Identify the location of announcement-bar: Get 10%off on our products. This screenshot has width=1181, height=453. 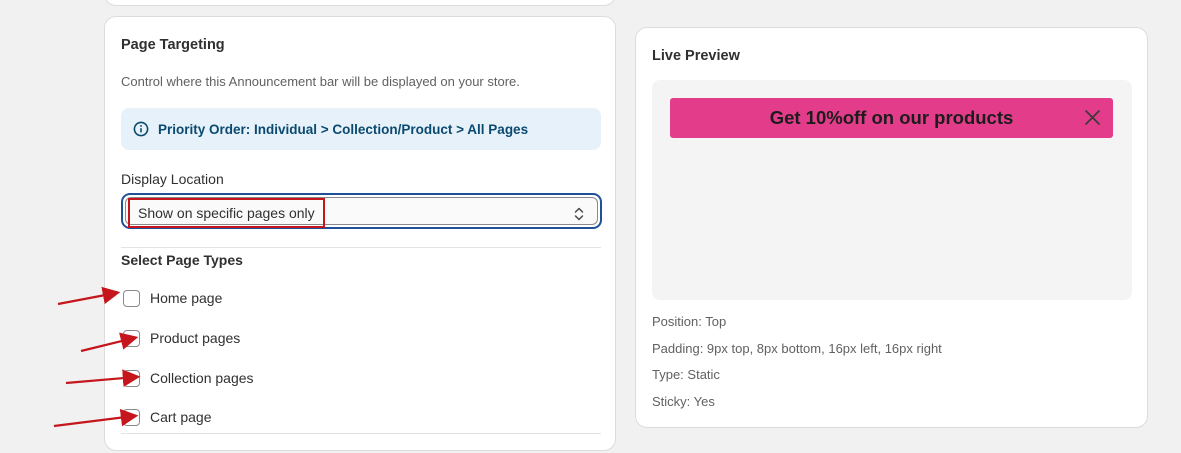
(891, 118).